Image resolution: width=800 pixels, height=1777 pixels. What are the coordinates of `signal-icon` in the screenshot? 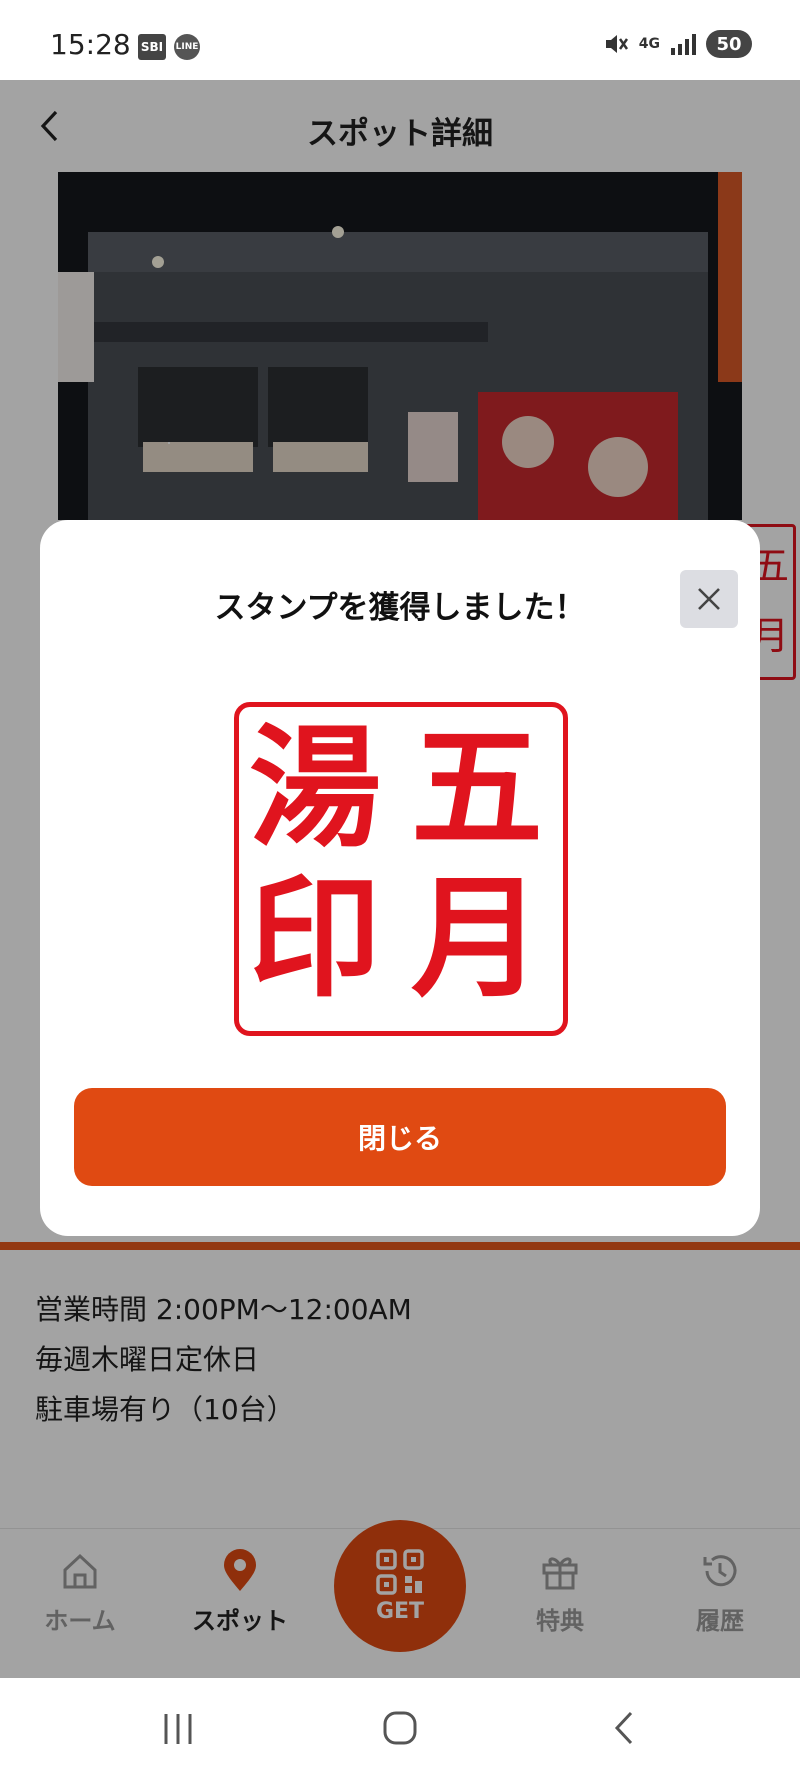 It's located at (683, 44).